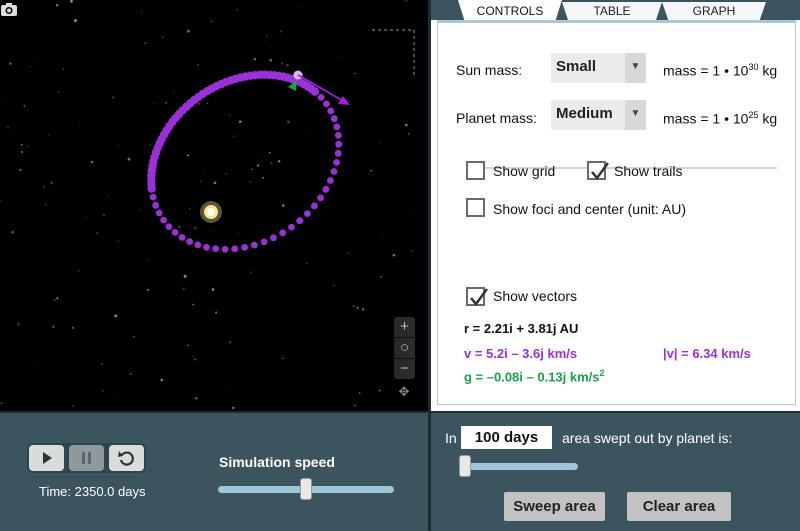 This screenshot has width=800, height=531. I want to click on show-trails-checkbox, so click(598, 171).